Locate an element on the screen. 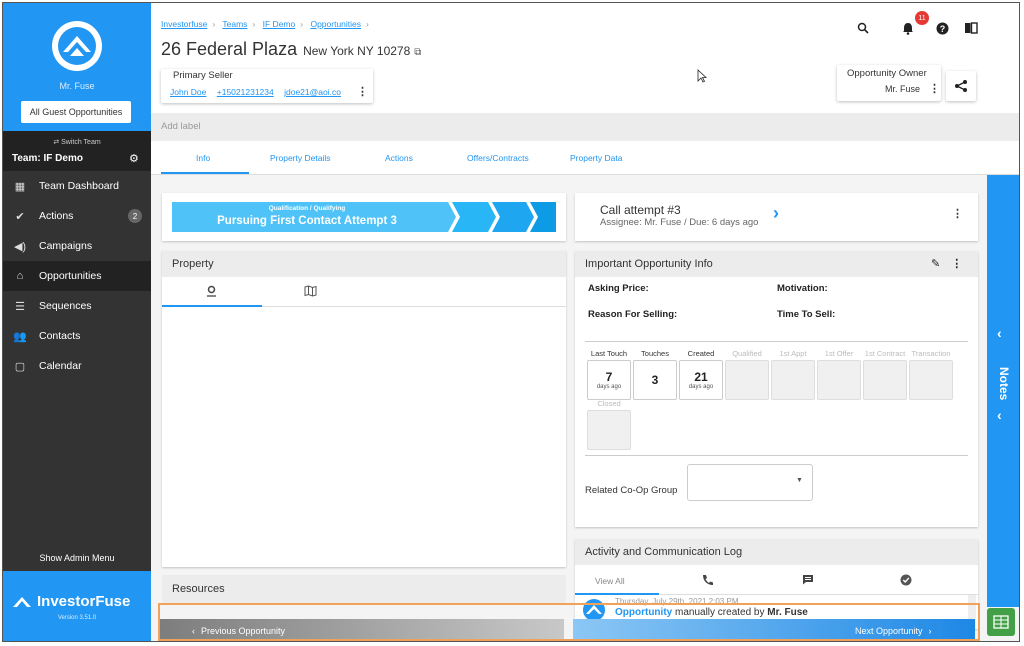 The width and height of the screenshot is (1024, 646). caret-down-icon: ▼ is located at coordinates (799, 480).